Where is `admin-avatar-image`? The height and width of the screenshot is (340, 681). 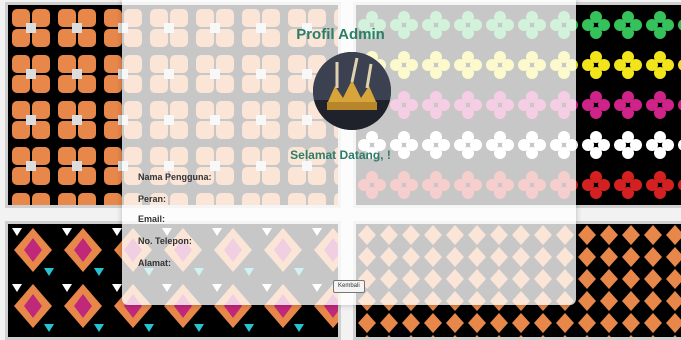
admin-avatar-image is located at coordinates (352, 91).